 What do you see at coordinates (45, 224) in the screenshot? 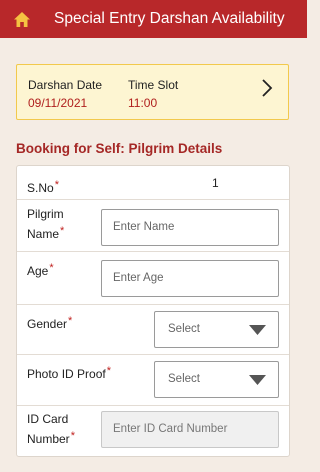
I see `pilgrim-name-label: Pilgrim Name*` at bounding box center [45, 224].